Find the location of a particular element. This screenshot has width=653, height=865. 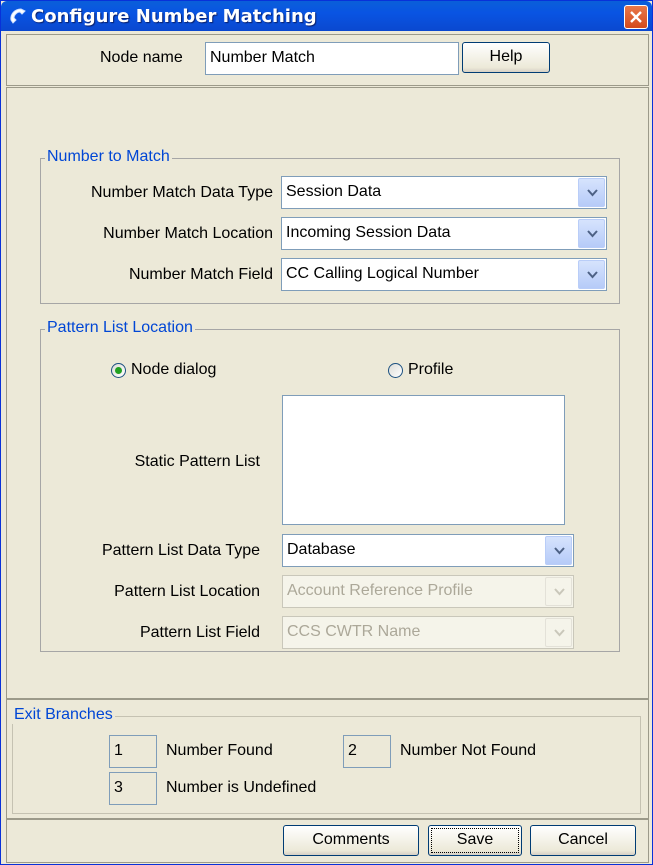

number-match-location-label: Number Match Location is located at coordinates (188, 233).